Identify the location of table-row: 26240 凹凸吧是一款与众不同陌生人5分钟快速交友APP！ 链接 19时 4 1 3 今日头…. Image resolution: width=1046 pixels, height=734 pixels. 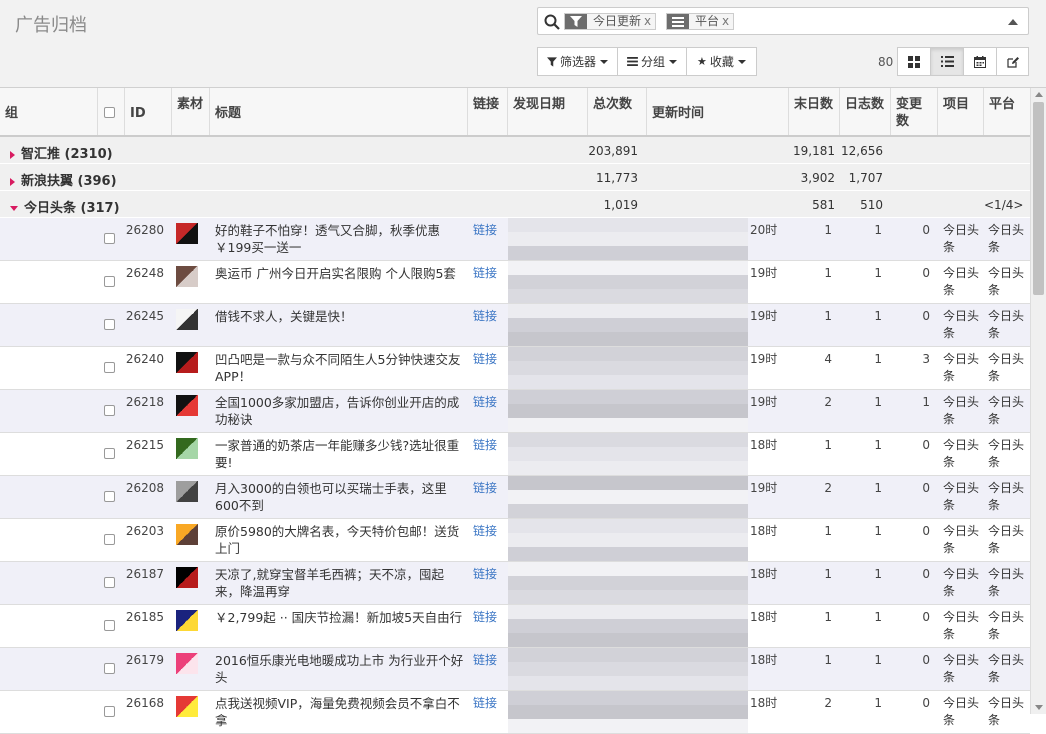
(515, 368).